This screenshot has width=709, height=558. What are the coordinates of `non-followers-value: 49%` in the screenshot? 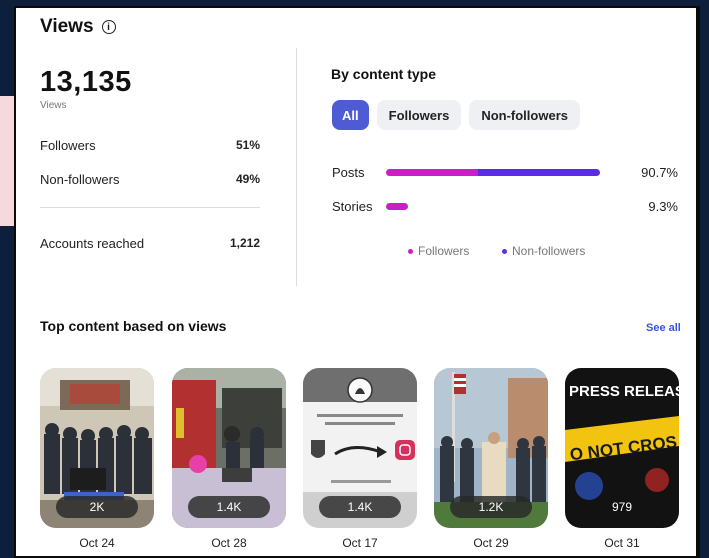 It's located at (247, 179).